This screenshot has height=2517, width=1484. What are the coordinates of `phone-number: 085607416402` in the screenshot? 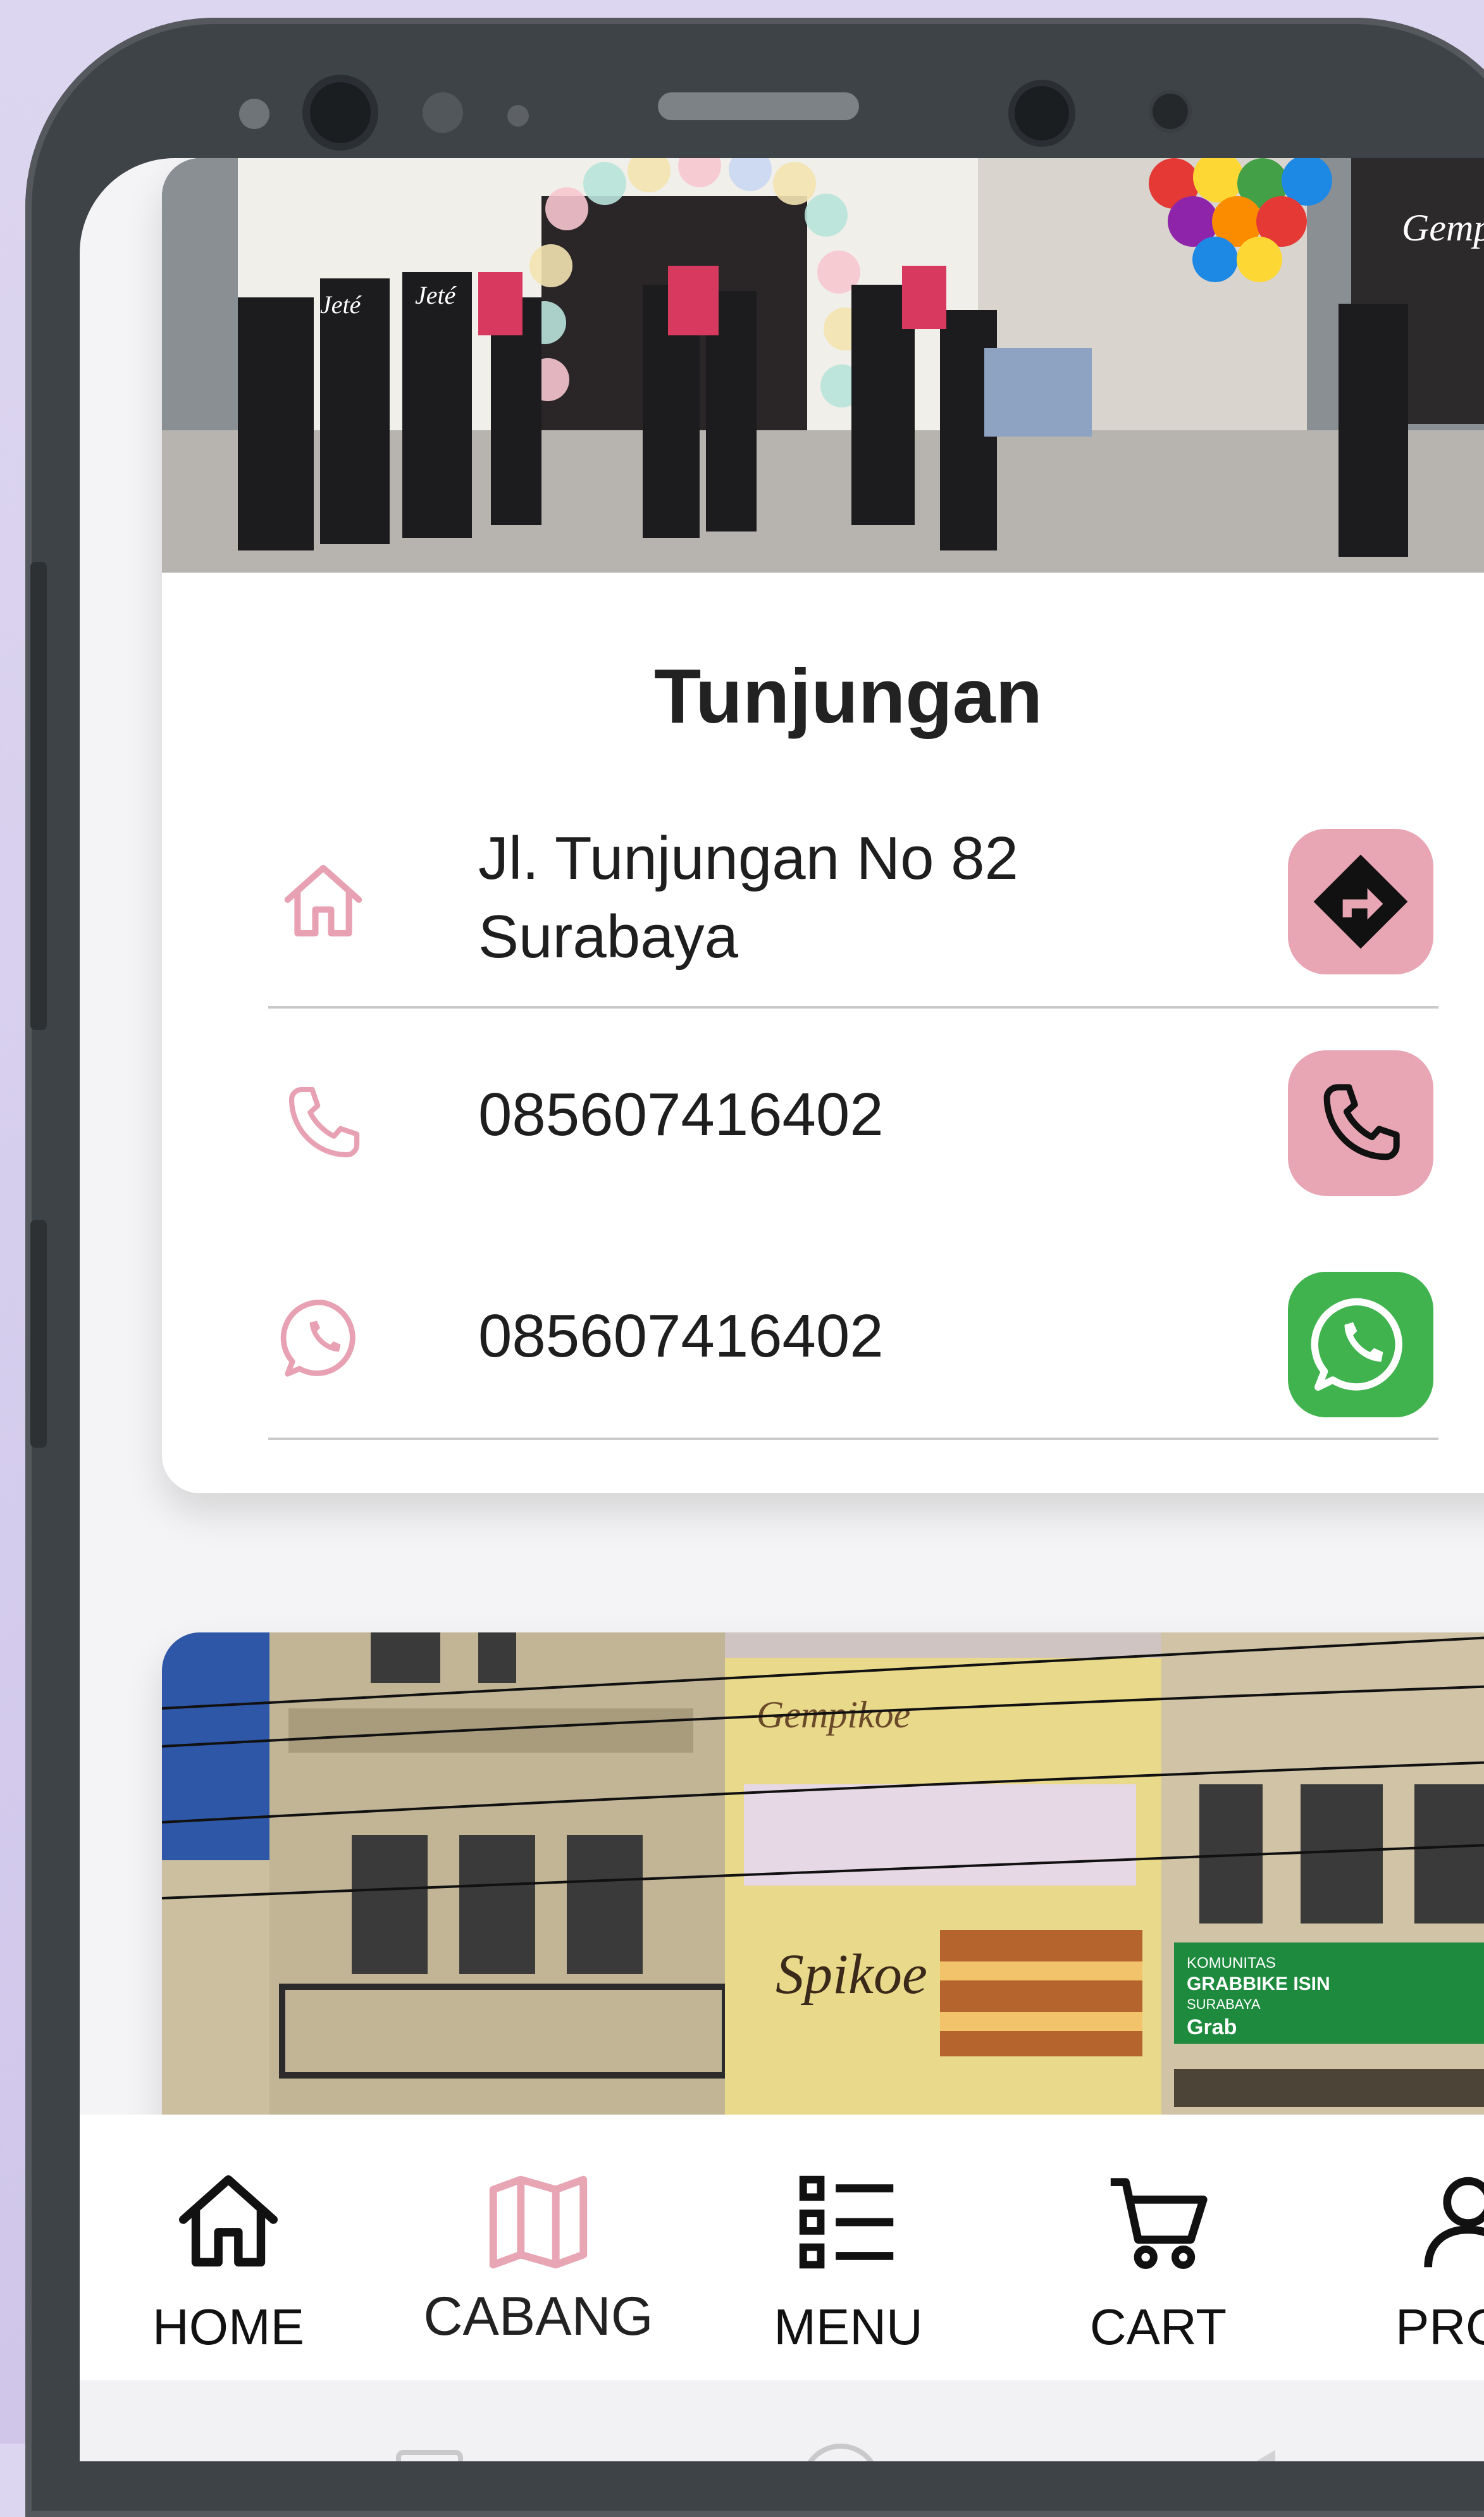 It's located at (681, 1114).